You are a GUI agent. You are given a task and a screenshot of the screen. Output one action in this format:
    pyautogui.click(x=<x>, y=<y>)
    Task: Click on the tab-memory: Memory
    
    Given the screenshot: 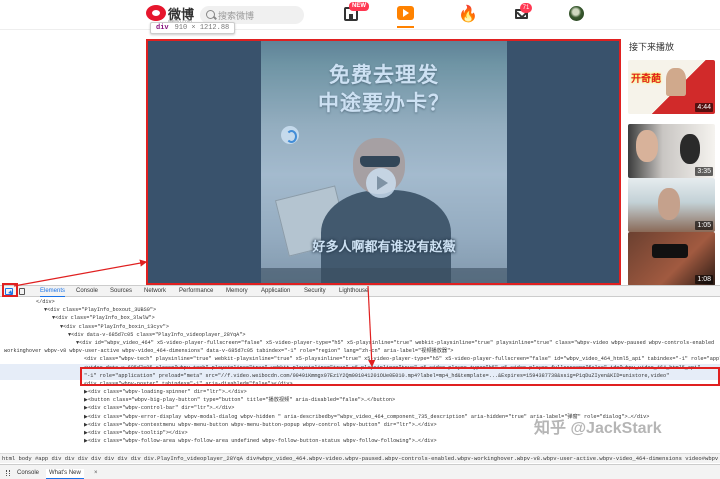 What is the action you would take?
    pyautogui.click(x=237, y=291)
    